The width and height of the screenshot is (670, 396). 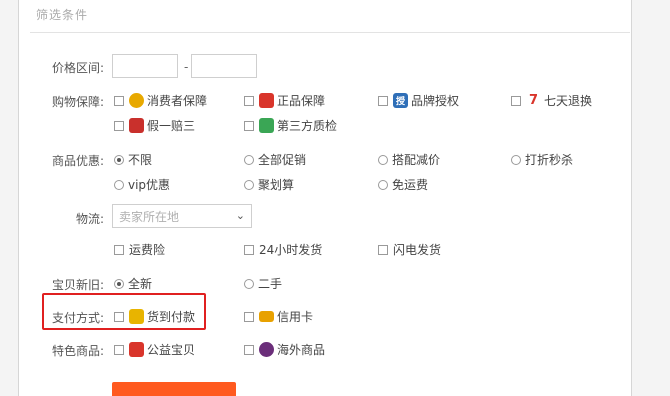 I want to click on option-label: 闪电发货, so click(x=417, y=250).